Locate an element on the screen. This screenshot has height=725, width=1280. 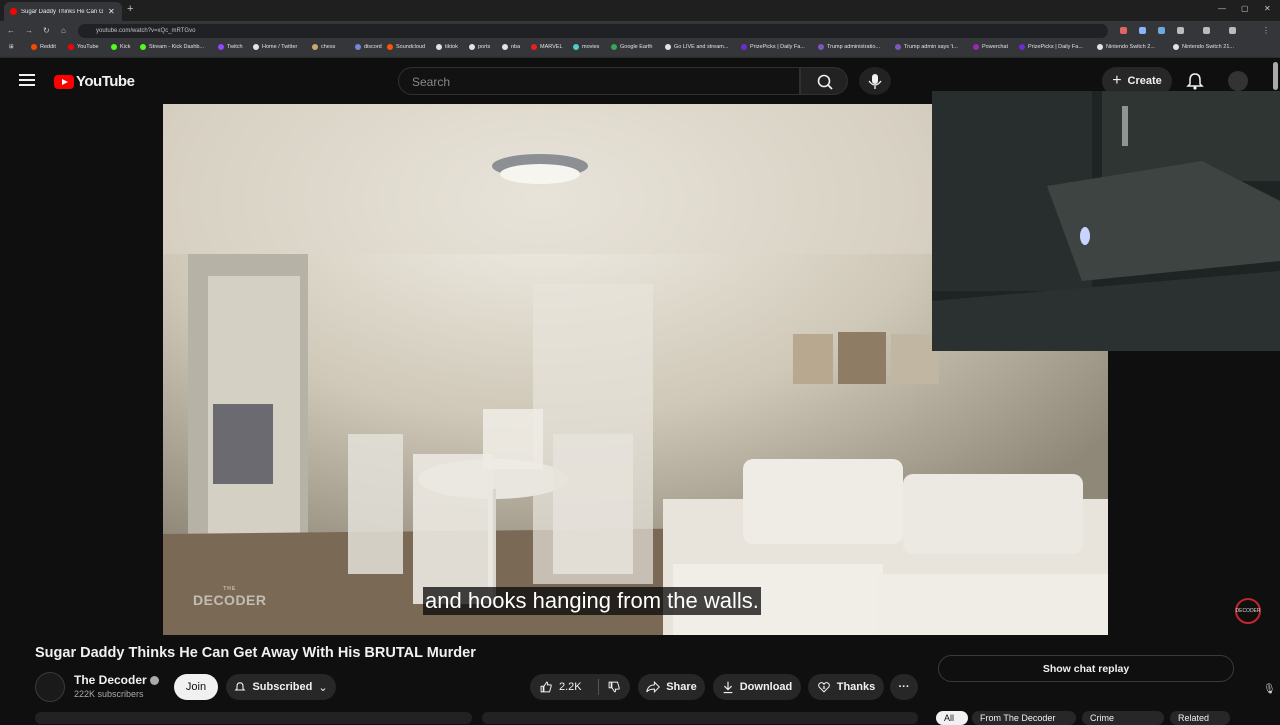
description-box is located at coordinates (253, 718).